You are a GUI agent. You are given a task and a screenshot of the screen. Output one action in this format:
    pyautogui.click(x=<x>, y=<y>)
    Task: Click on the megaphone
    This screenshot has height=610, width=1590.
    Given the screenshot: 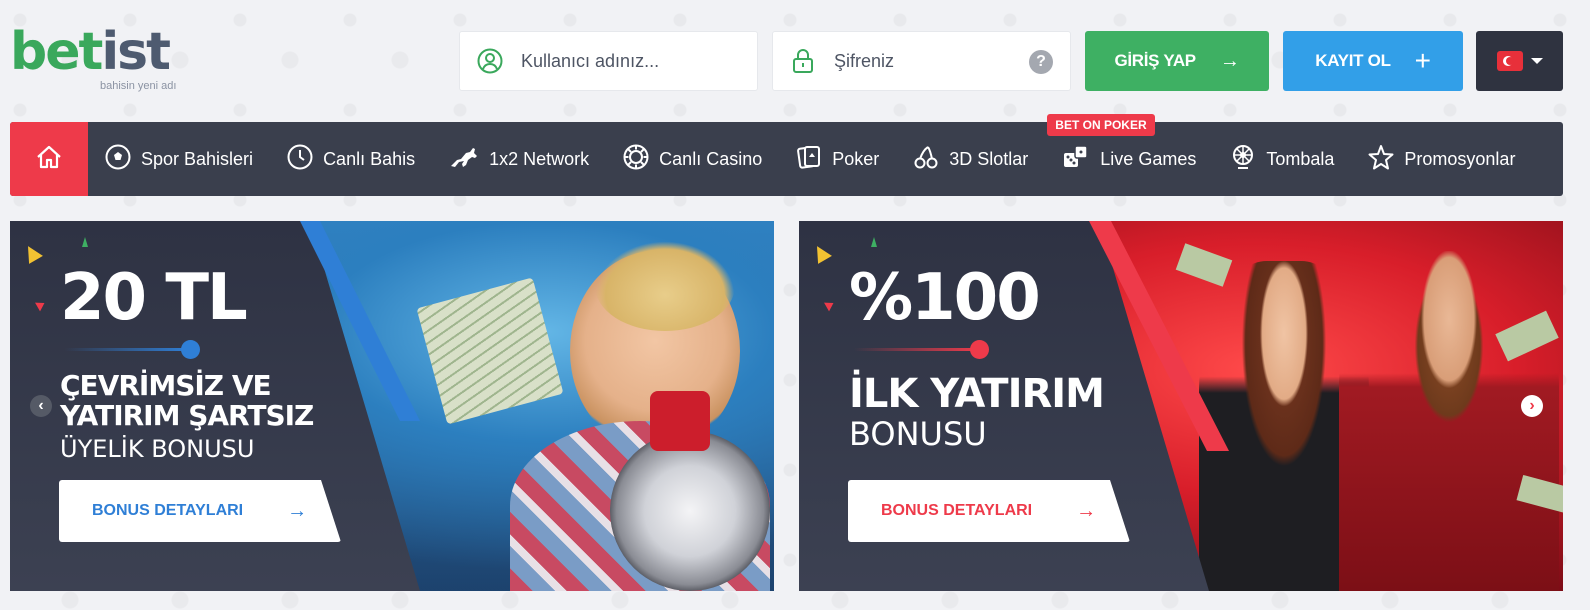 What is the action you would take?
    pyautogui.click(x=690, y=511)
    